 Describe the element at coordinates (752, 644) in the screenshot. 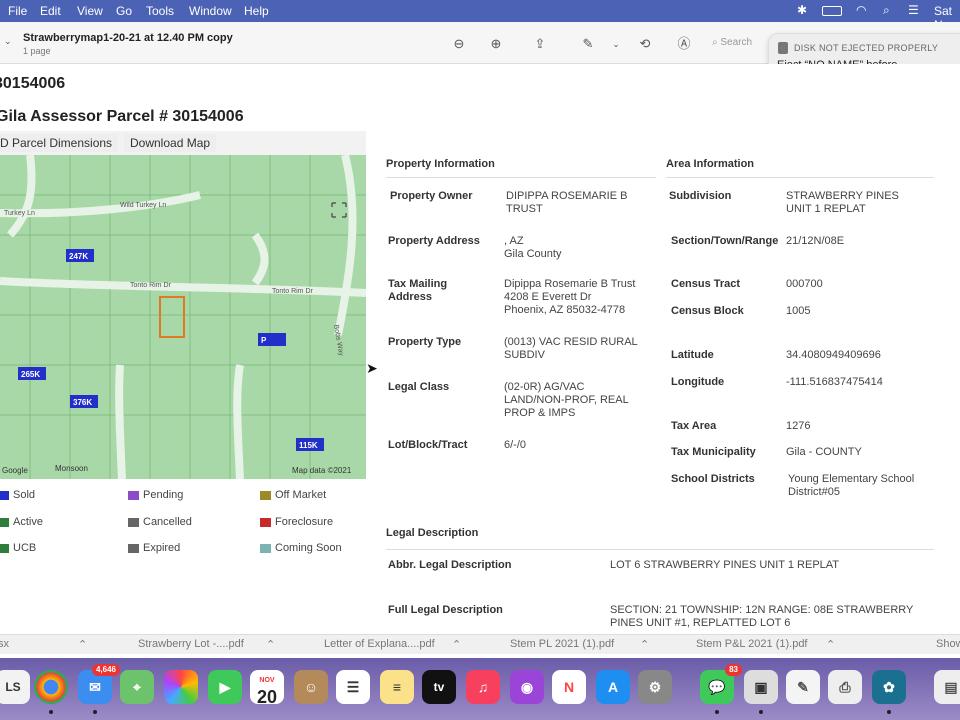

I see `download-item: Stem P&L 2021 (1).pdf` at that location.